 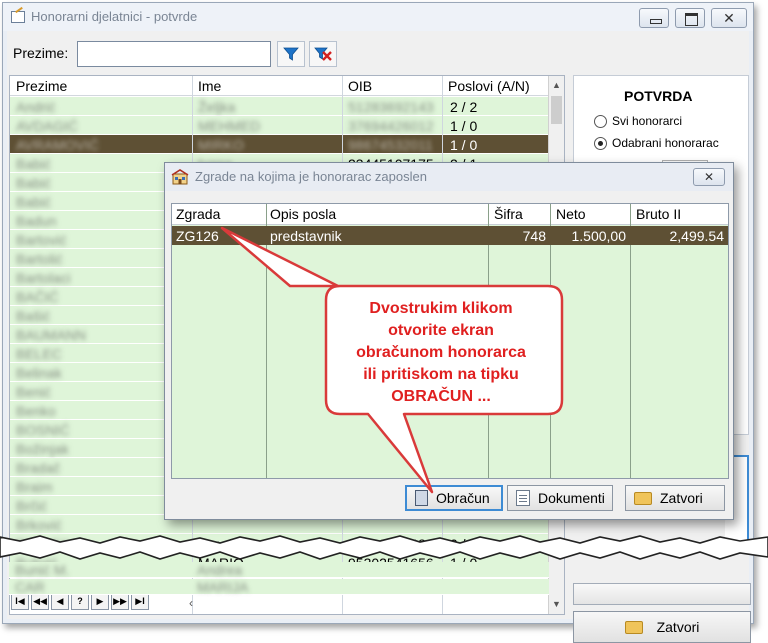 What do you see at coordinates (280, 543) in the screenshot?
I see `table-row: Brkljačić Zvonimir 43769421889 0 / 1` at bounding box center [280, 543].